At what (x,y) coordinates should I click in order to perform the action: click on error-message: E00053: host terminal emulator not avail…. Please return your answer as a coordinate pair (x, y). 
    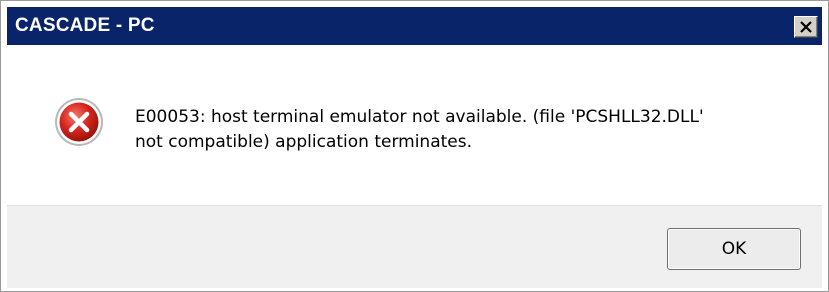
    Looking at the image, I should click on (470, 130).